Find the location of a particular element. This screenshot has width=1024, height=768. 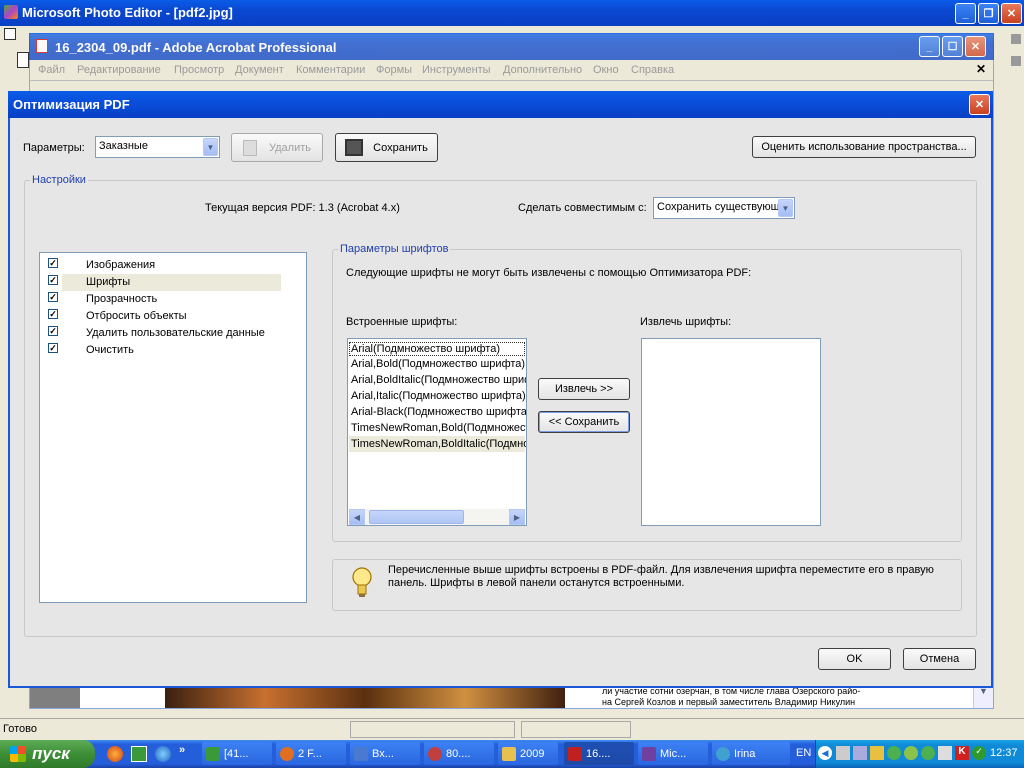

pen-icon is located at coordinates (945, 753).